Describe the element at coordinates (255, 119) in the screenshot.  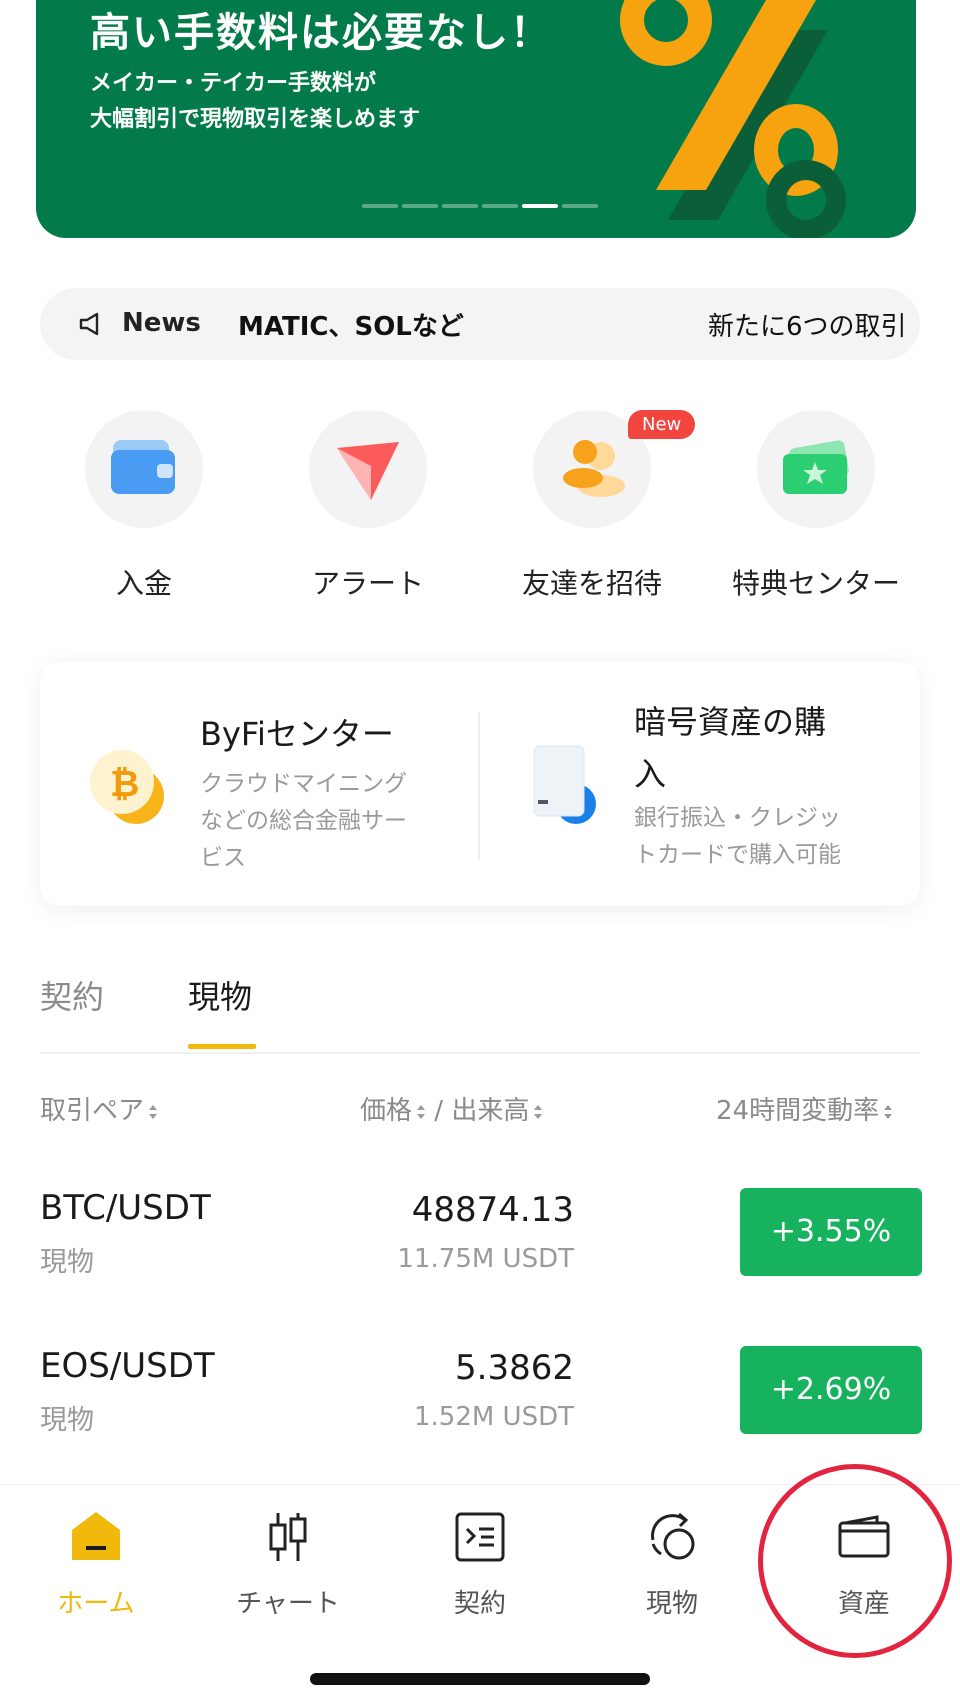
I see `banner-subtitle-line2: 大幅割引で現物取引を楽しめます` at that location.